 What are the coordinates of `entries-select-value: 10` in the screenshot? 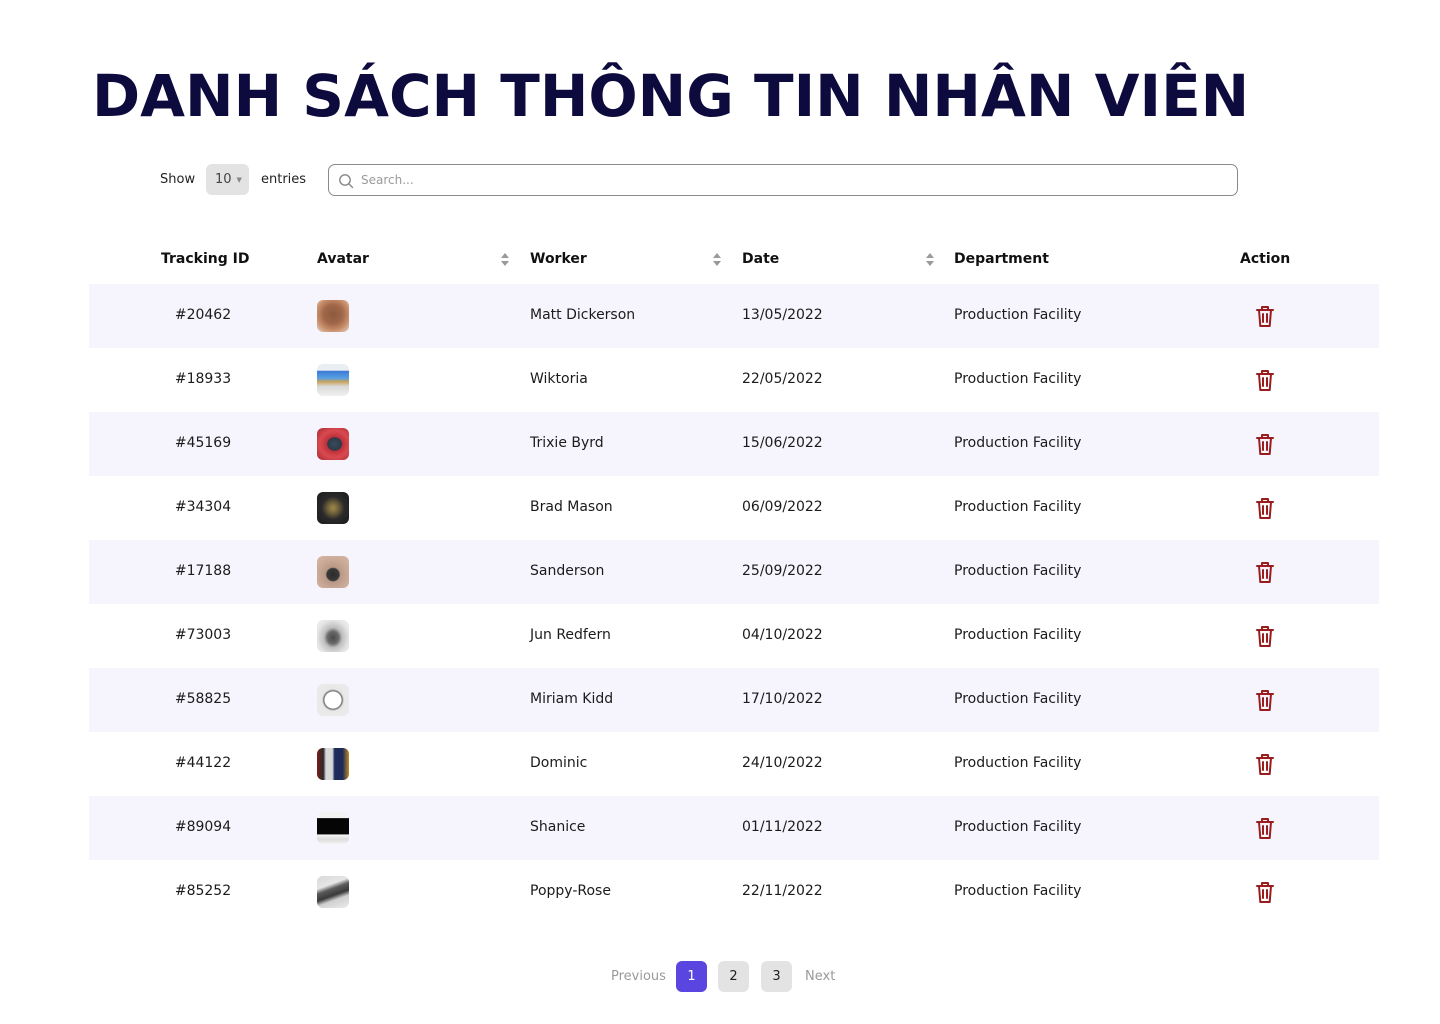 It's located at (223, 179).